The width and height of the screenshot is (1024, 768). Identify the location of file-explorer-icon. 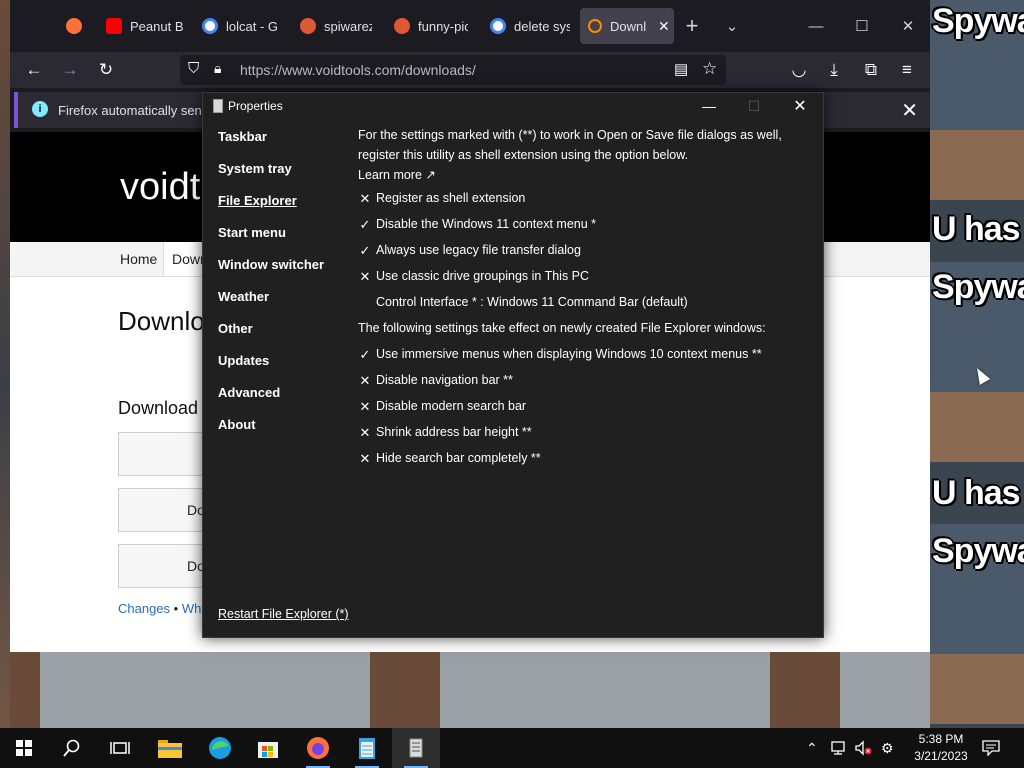
(170, 748).